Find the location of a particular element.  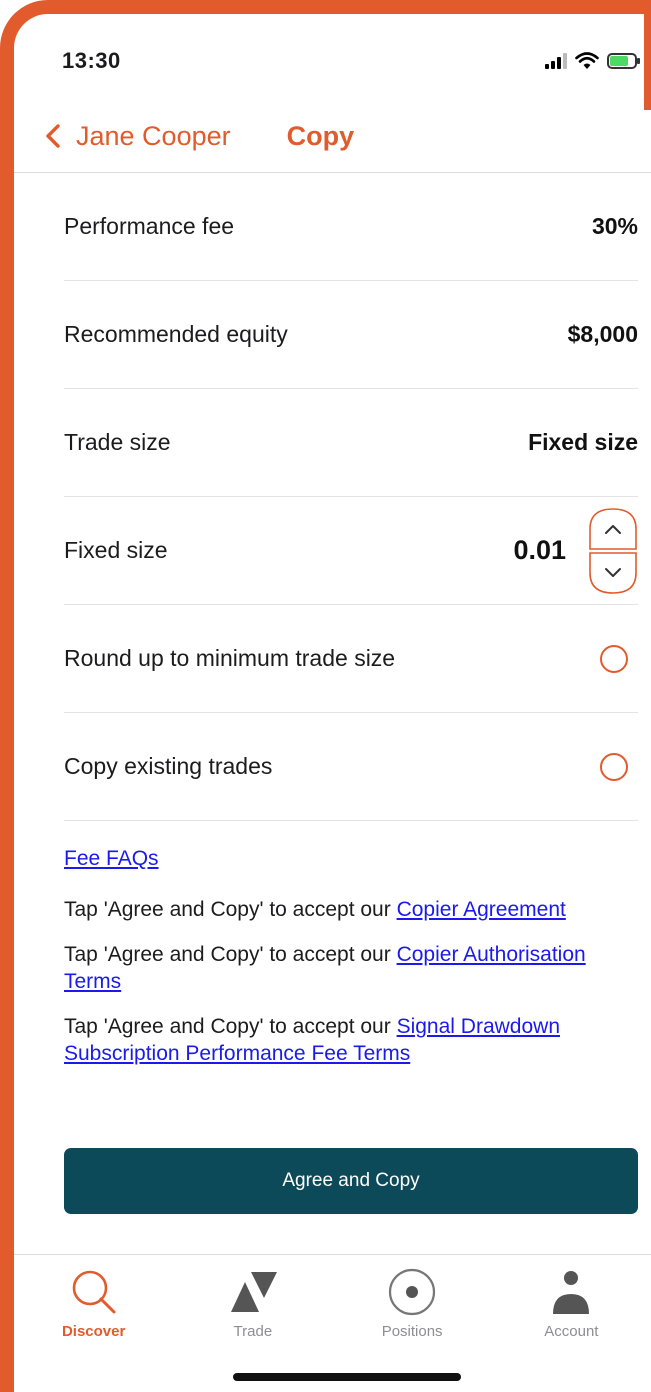

copy-existing-row: Copy existing trades is located at coordinates (351, 767).